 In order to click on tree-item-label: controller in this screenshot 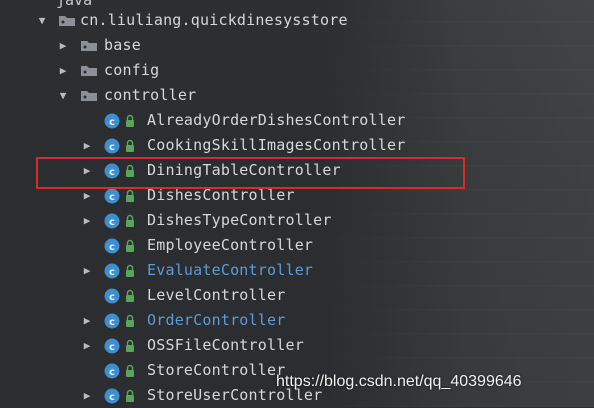, I will do `click(150, 95)`.